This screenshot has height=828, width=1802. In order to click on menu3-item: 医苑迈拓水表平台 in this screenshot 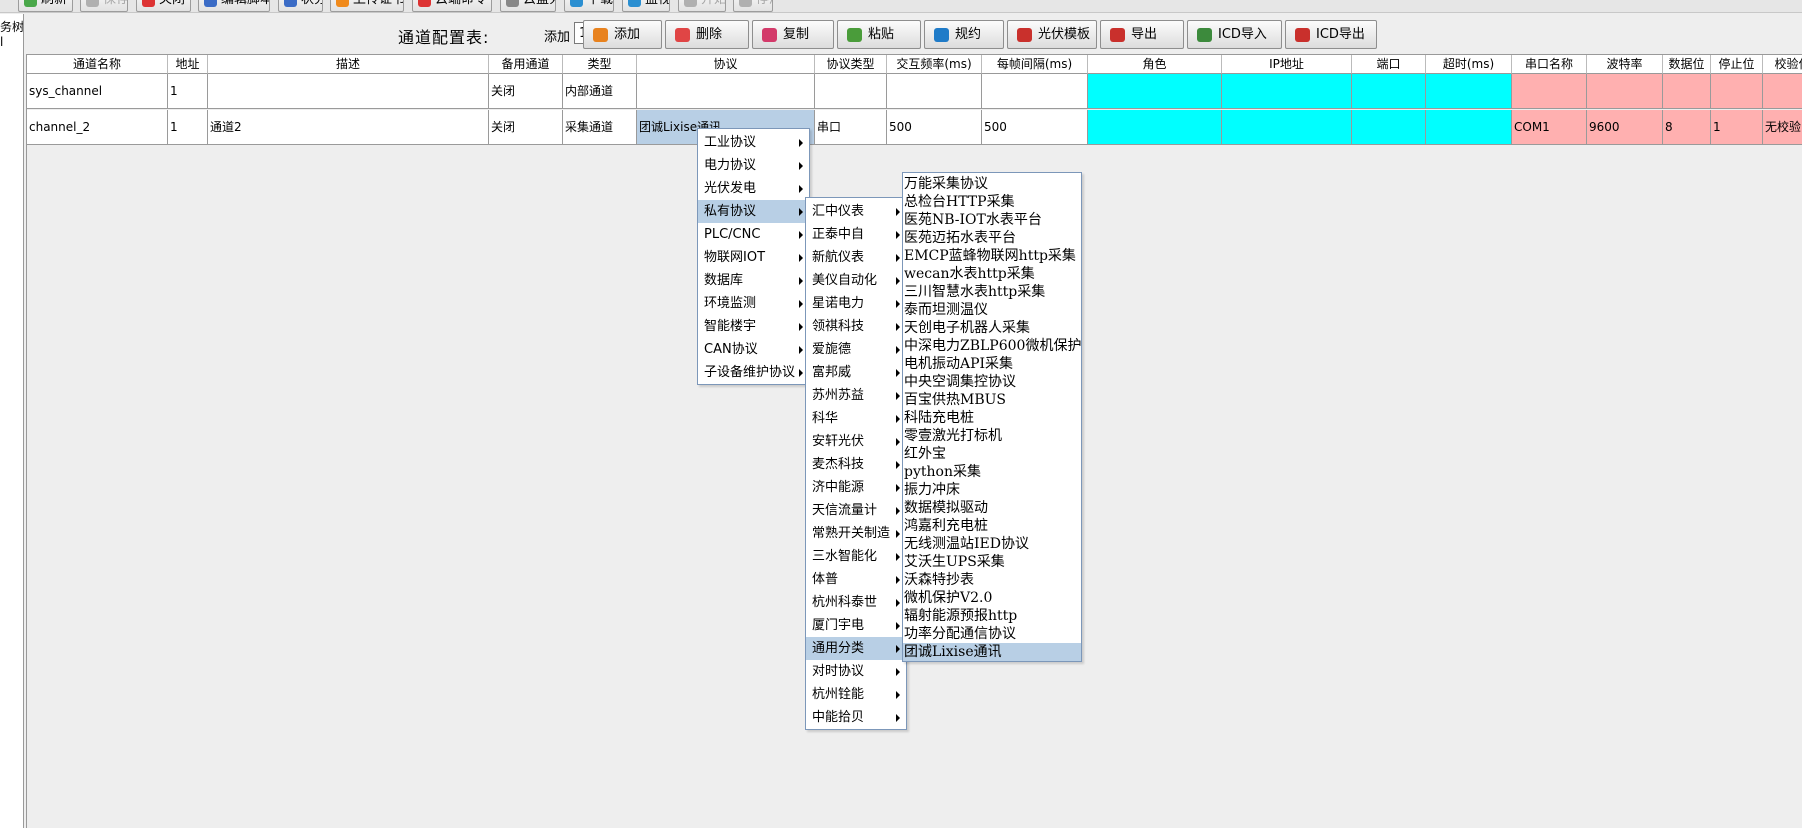, I will do `click(992, 238)`.